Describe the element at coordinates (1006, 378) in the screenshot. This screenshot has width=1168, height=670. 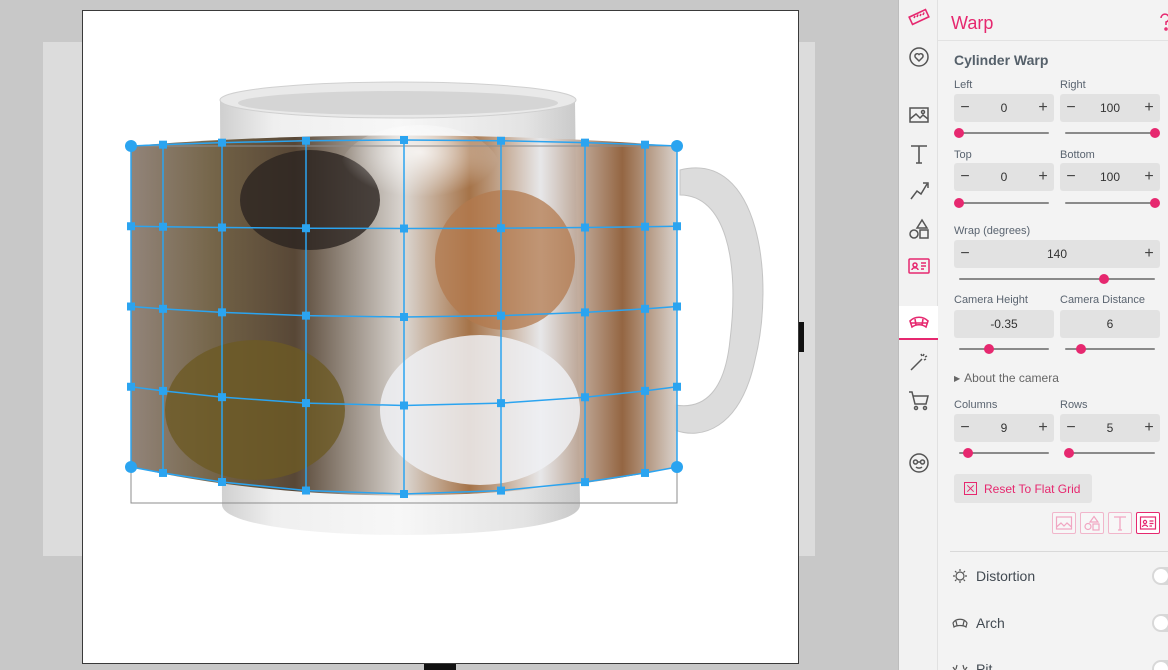
I see `about-camera-toggle: ▶ About the camera` at that location.